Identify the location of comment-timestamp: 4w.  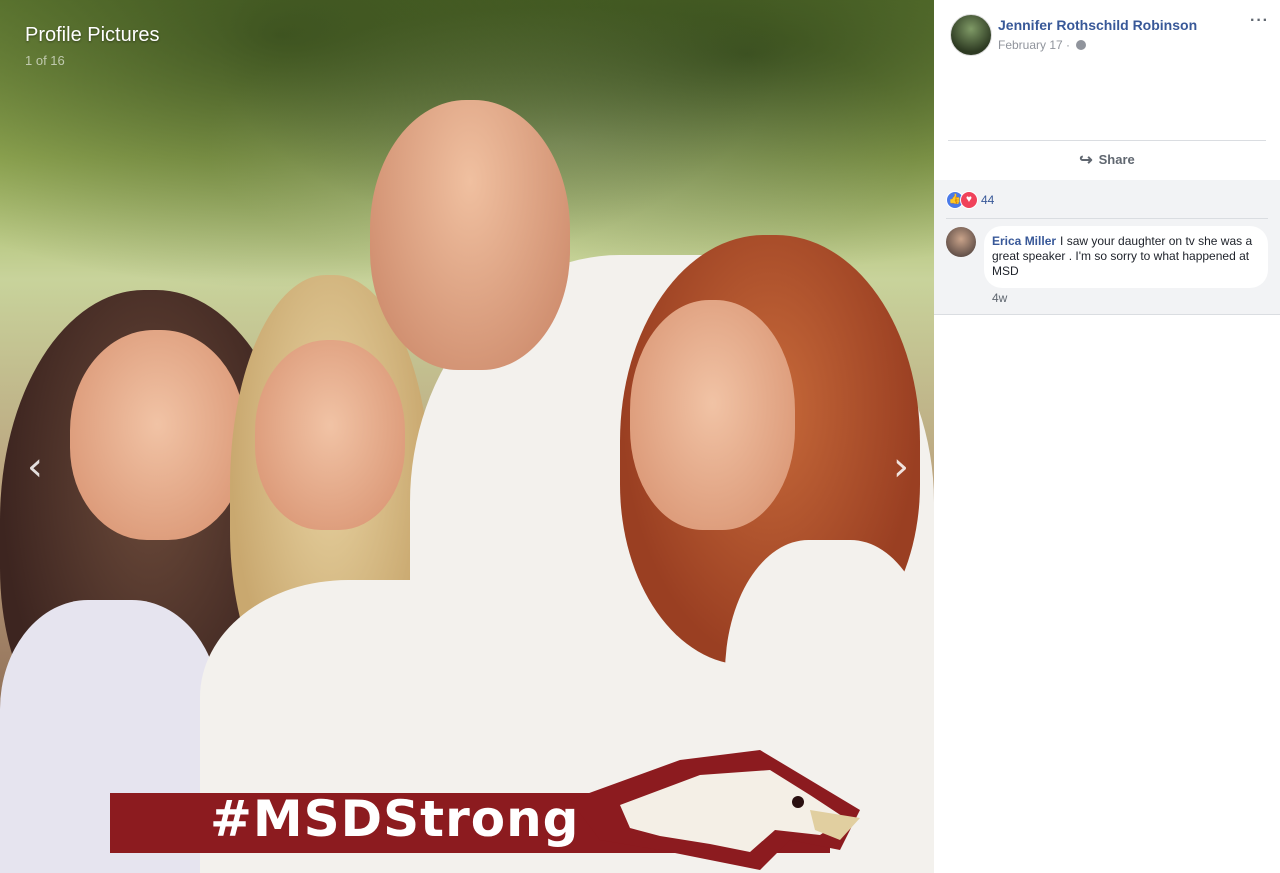
(999, 298).